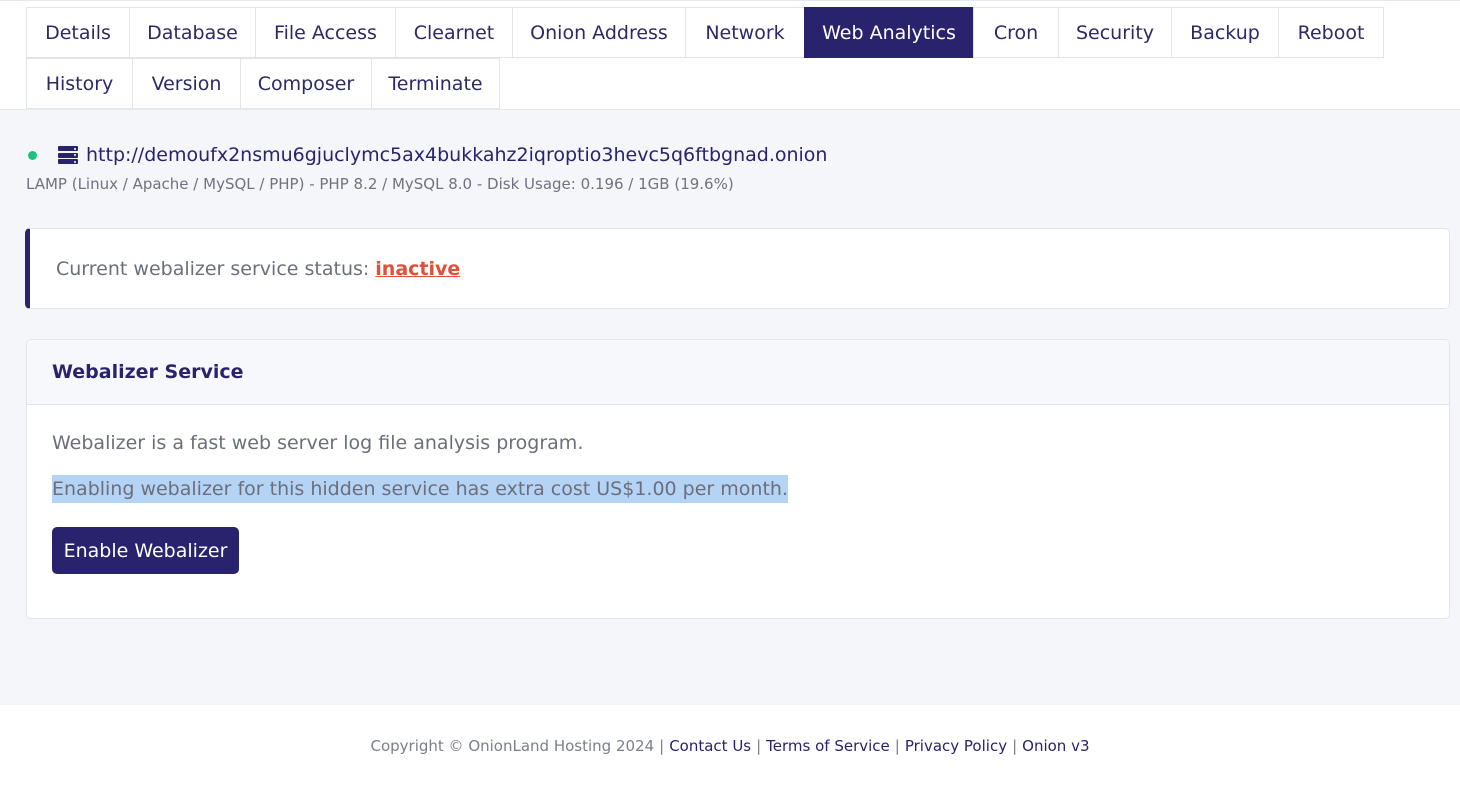 Image resolution: width=1460 pixels, height=787 pixels. I want to click on tab-composer: Composer, so click(306, 83).